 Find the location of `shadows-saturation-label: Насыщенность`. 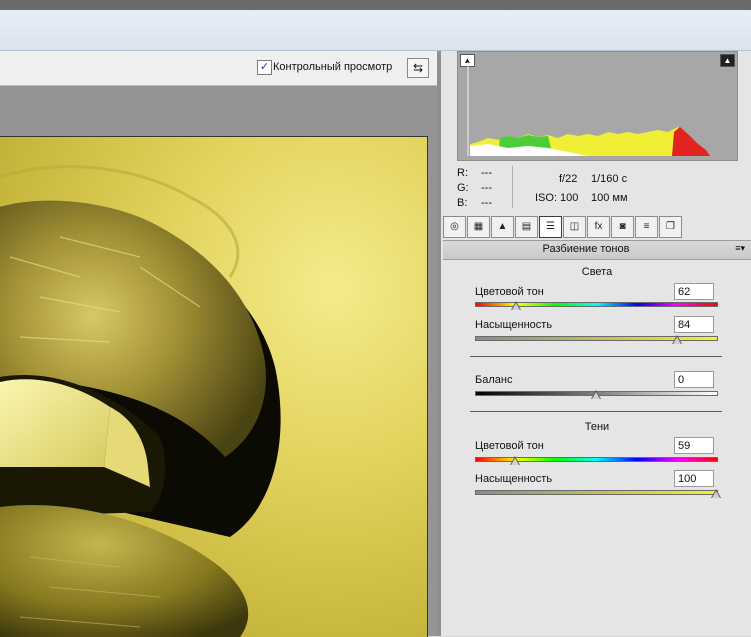

shadows-saturation-label: Насыщенность is located at coordinates (514, 479).